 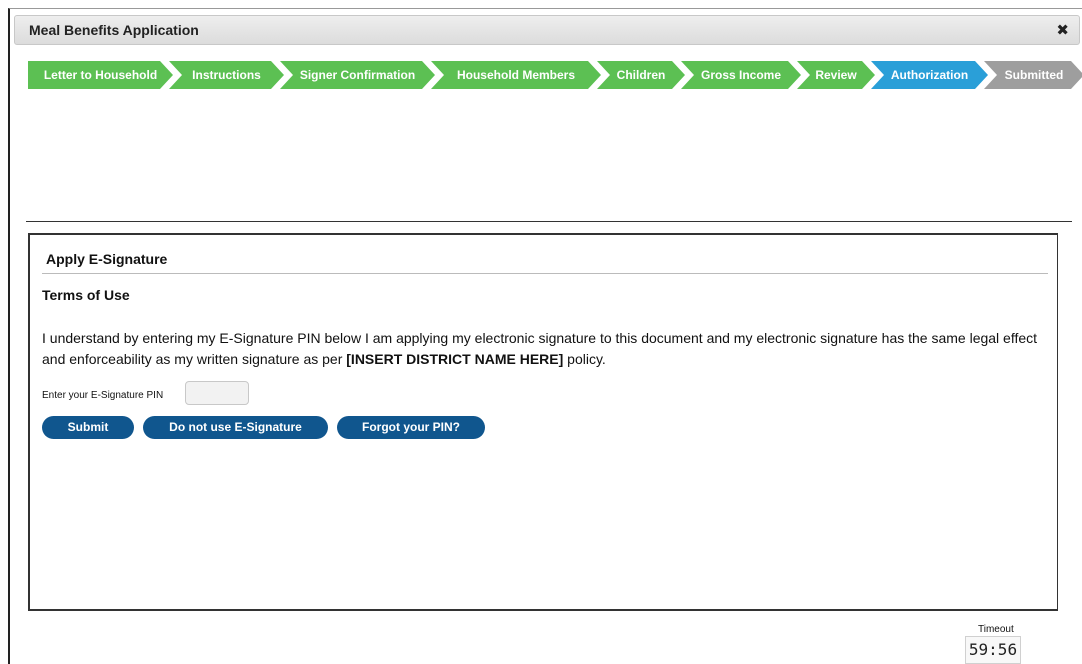 What do you see at coordinates (641, 75) in the screenshot?
I see `step-children: Children` at bounding box center [641, 75].